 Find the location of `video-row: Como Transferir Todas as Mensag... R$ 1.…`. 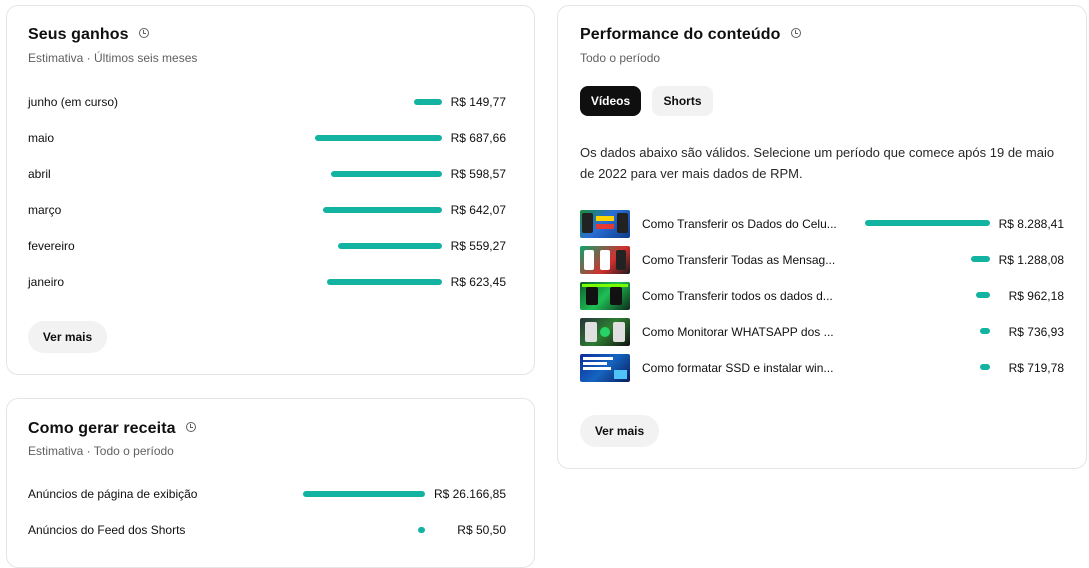

video-row: Como Transferir Todas as Mensag... R$ 1.… is located at coordinates (822, 261).